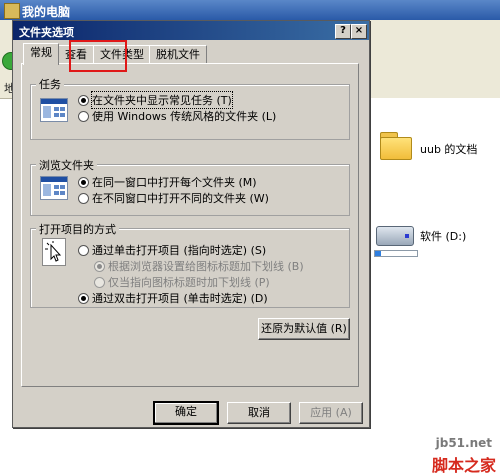  Describe the element at coordinates (304, 329) in the screenshot. I see `restore-defaults-button: 还原为默认值 (R)` at that location.